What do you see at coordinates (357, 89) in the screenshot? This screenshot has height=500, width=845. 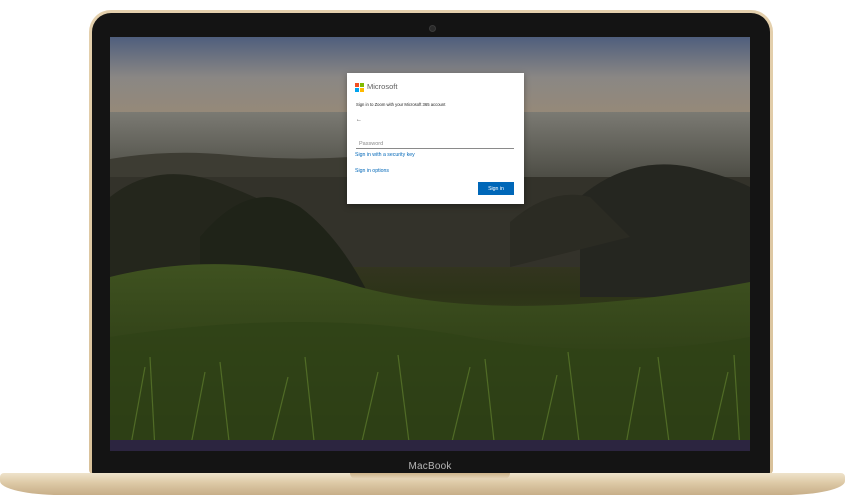 I see `logo-square-blue` at bounding box center [357, 89].